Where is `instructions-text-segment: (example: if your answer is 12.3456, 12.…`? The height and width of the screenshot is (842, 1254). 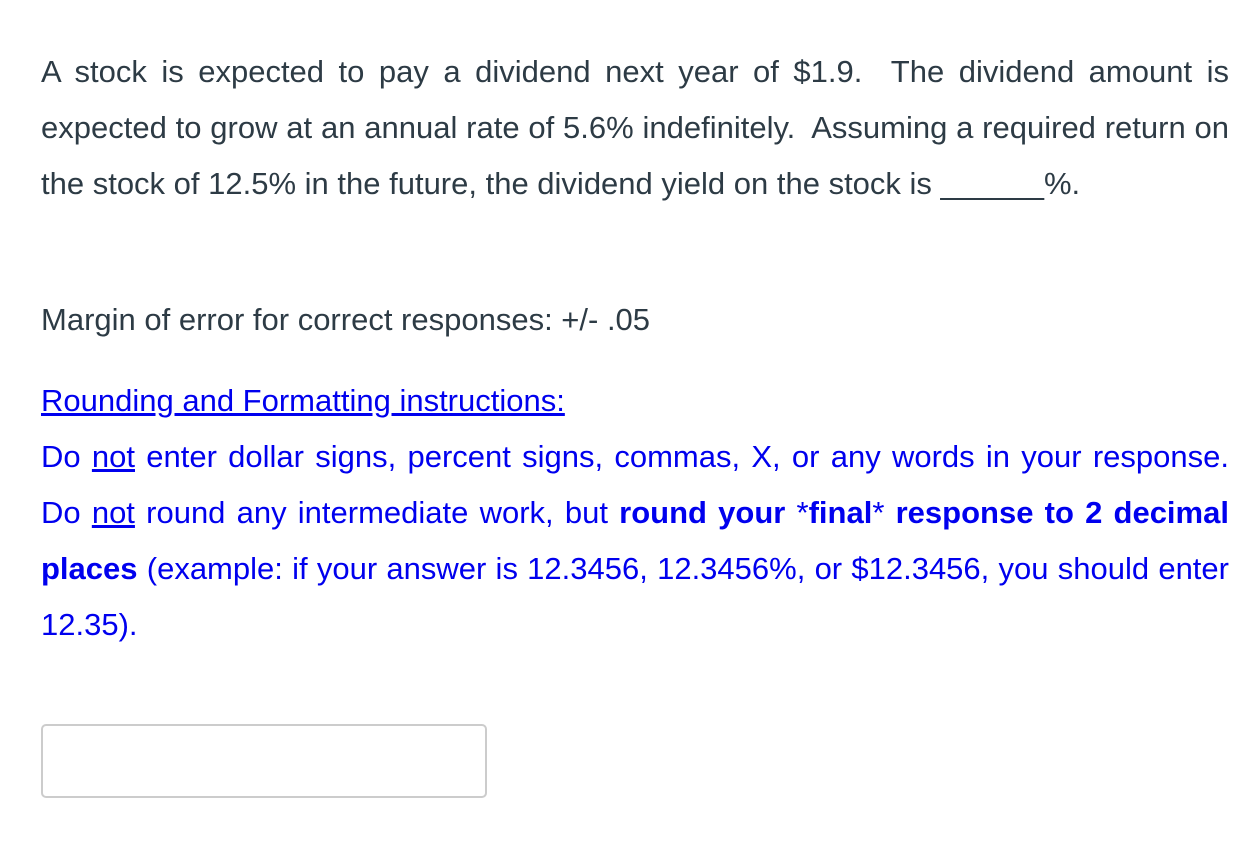
instructions-text-segment: (example: if your answer is 12.3456, 12.… is located at coordinates (635, 596).